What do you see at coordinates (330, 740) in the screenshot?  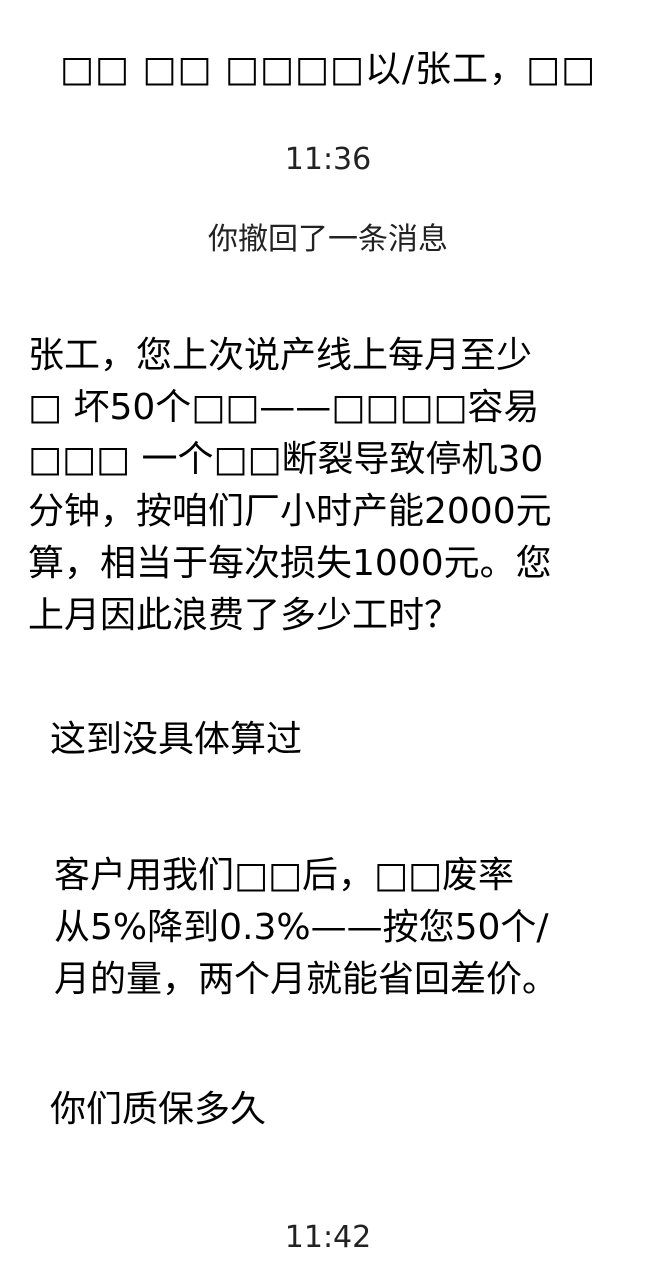 I see `message-bubble-2: 这到没具体算过` at bounding box center [330, 740].